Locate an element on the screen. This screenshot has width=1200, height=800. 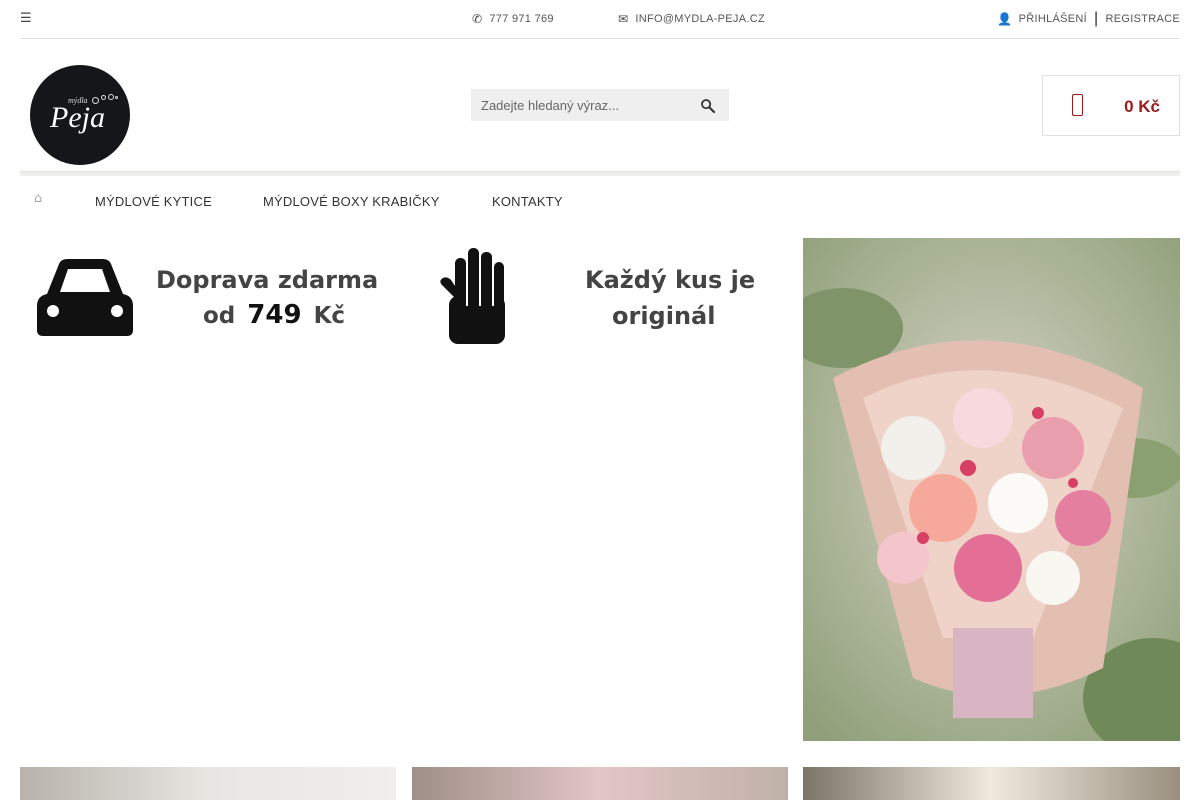
original-line-2: originál is located at coordinates (664, 316).